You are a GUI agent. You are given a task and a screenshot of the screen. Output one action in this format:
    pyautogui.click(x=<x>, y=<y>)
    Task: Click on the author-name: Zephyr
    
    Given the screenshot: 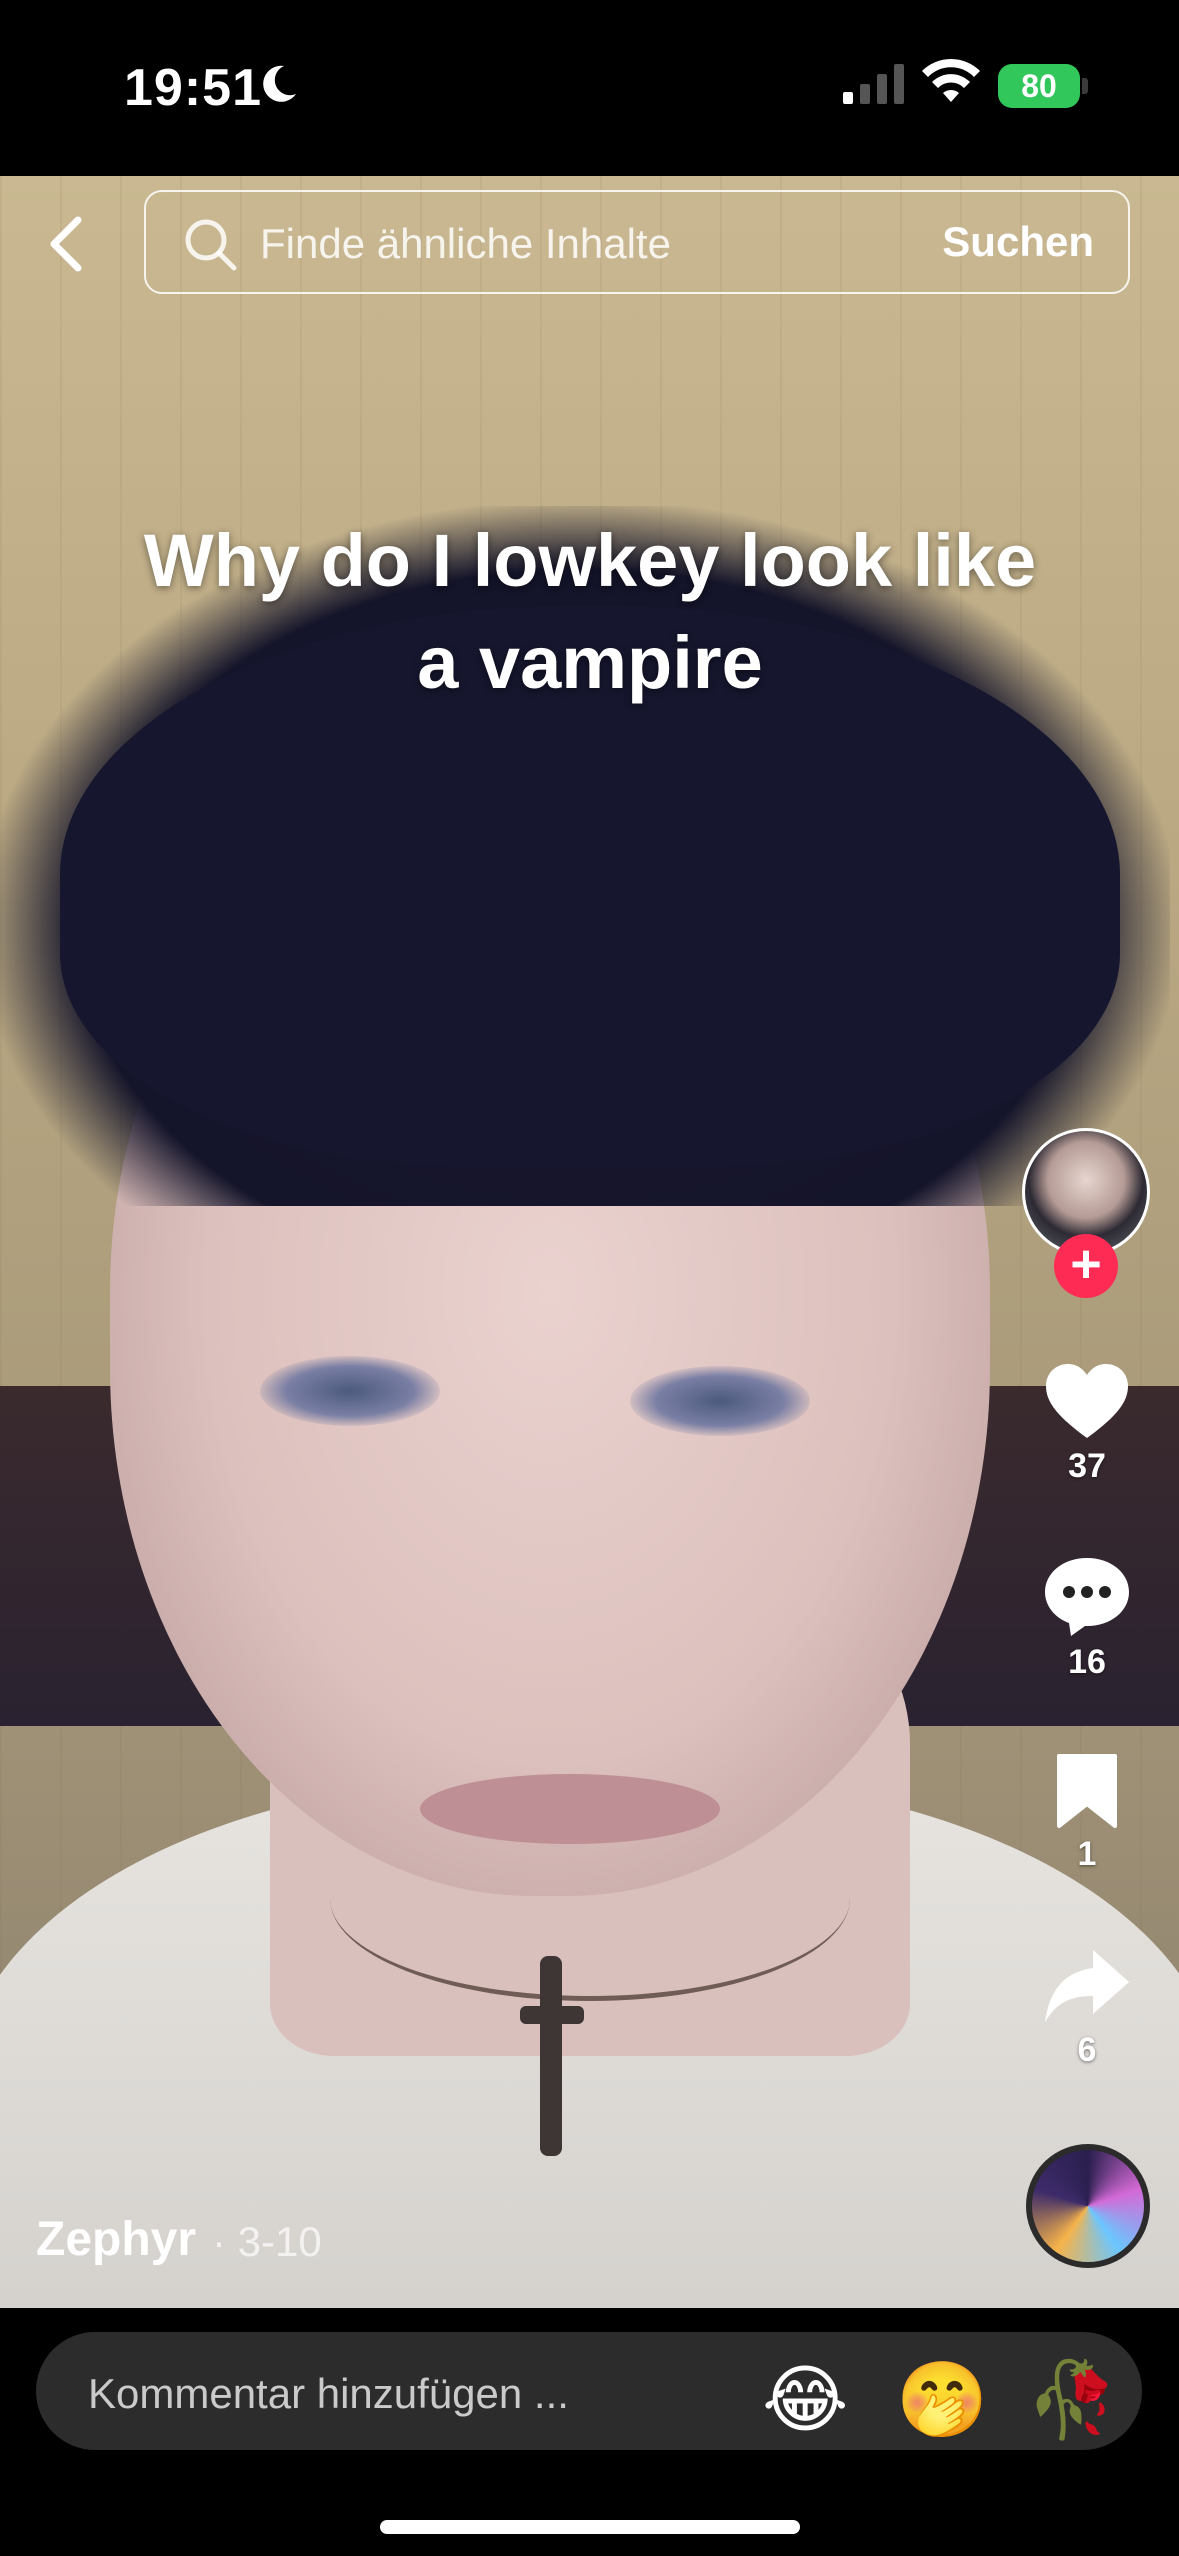 What is the action you would take?
    pyautogui.click(x=116, y=2239)
    